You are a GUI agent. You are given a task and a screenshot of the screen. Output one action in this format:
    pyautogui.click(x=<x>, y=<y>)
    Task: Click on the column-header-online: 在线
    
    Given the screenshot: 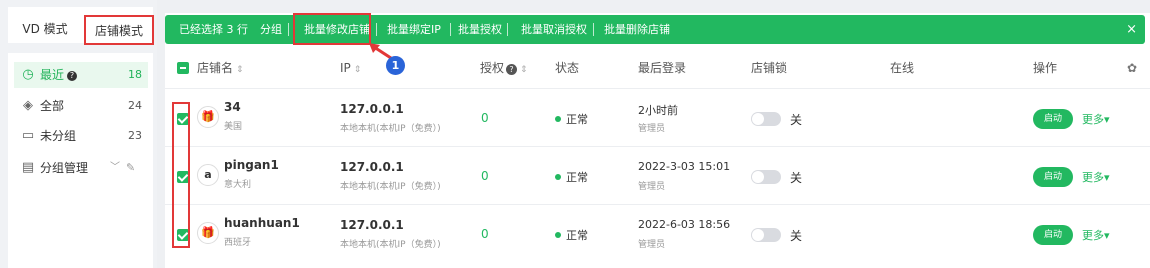 What is the action you would take?
    pyautogui.click(x=902, y=68)
    